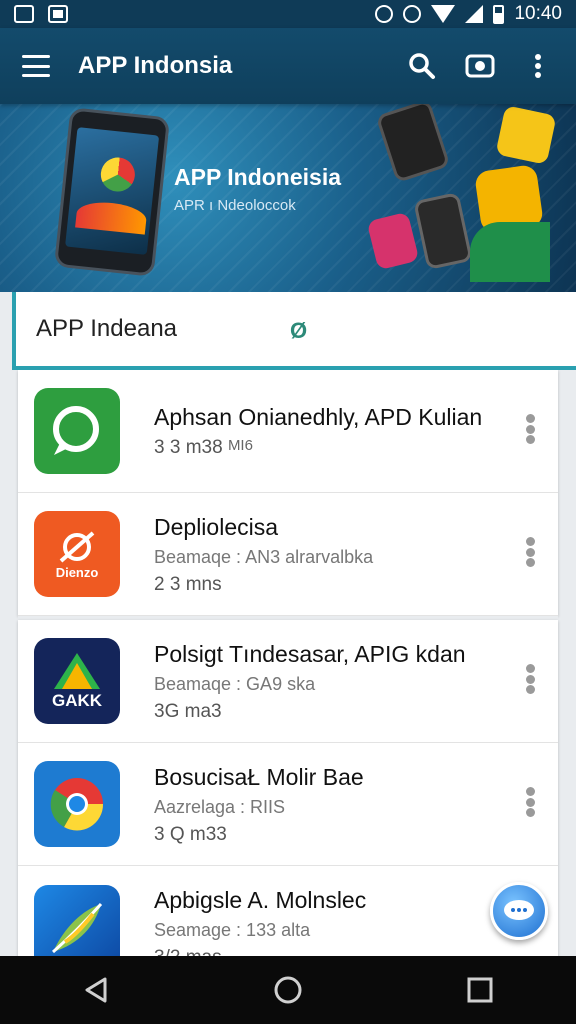 The height and width of the screenshot is (1024, 576). What do you see at coordinates (24, 14) in the screenshot?
I see `notification-icon` at bounding box center [24, 14].